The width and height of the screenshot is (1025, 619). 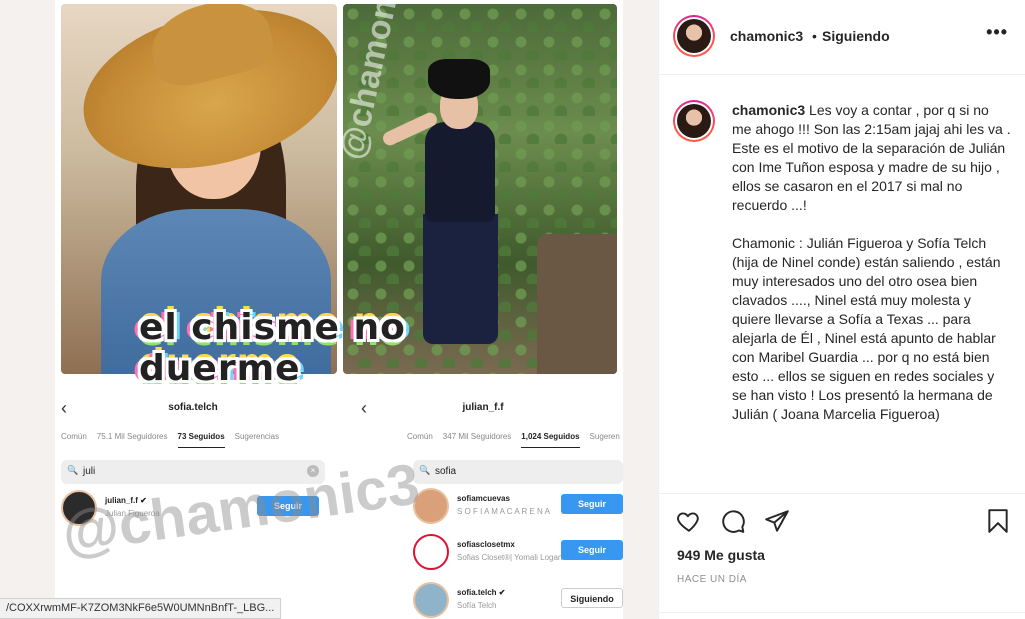 I want to click on action-bar: 949 Me gusta HACE UN DÍA, so click(x=842, y=556).